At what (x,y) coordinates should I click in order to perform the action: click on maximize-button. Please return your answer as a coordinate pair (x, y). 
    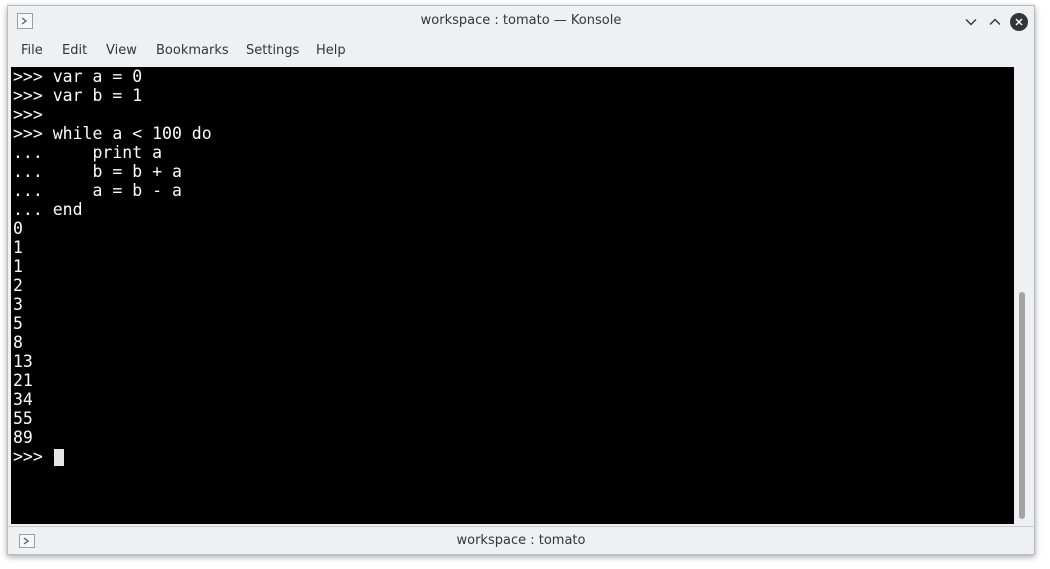
    Looking at the image, I should click on (995, 22).